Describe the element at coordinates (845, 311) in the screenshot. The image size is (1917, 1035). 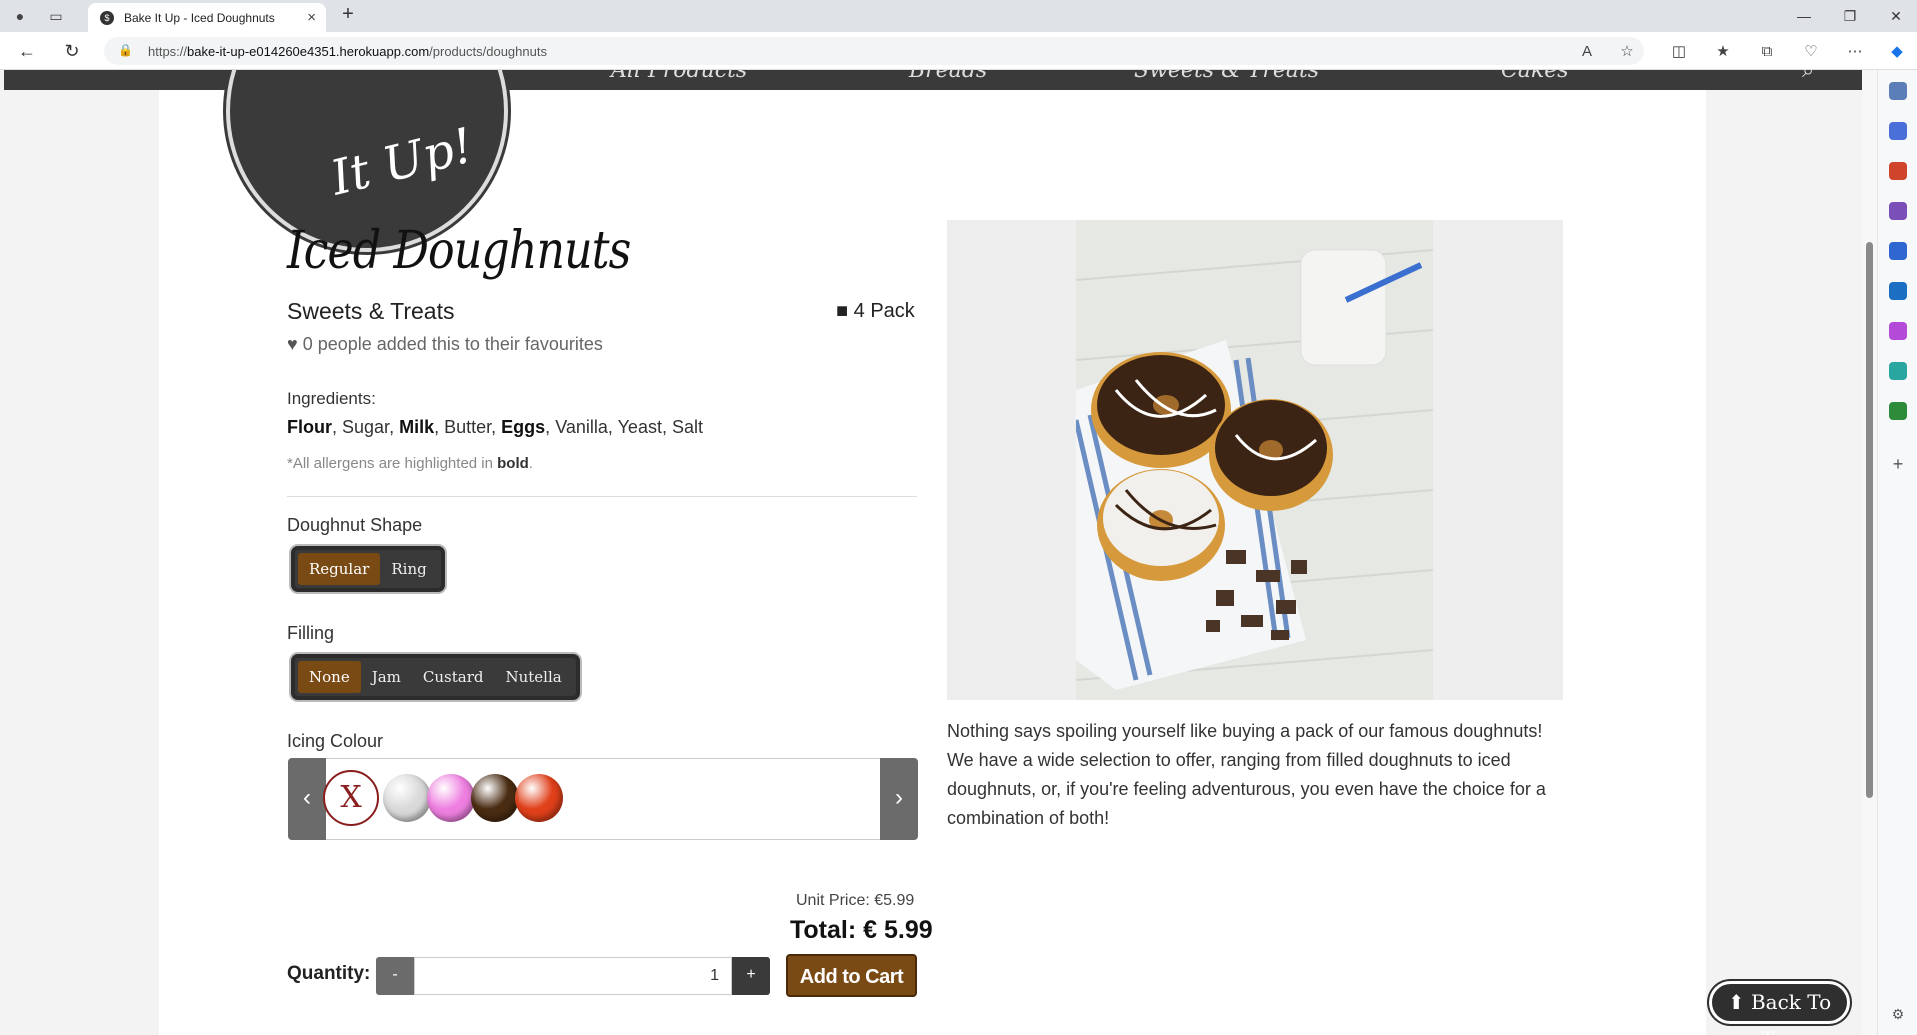
I see `box-icon: ■` at that location.